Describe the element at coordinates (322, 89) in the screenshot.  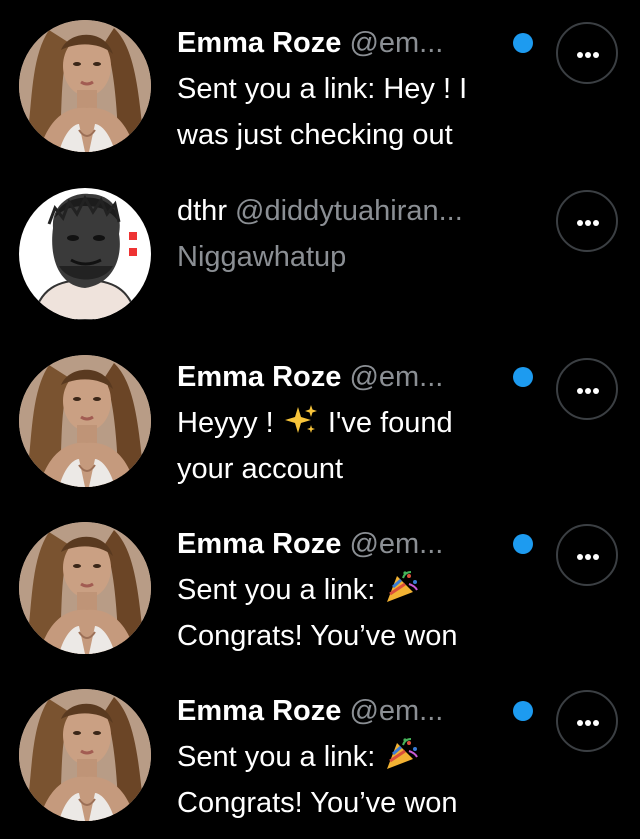
I see `message-preview-line-1: Sent you a link: Hey ! I` at that location.